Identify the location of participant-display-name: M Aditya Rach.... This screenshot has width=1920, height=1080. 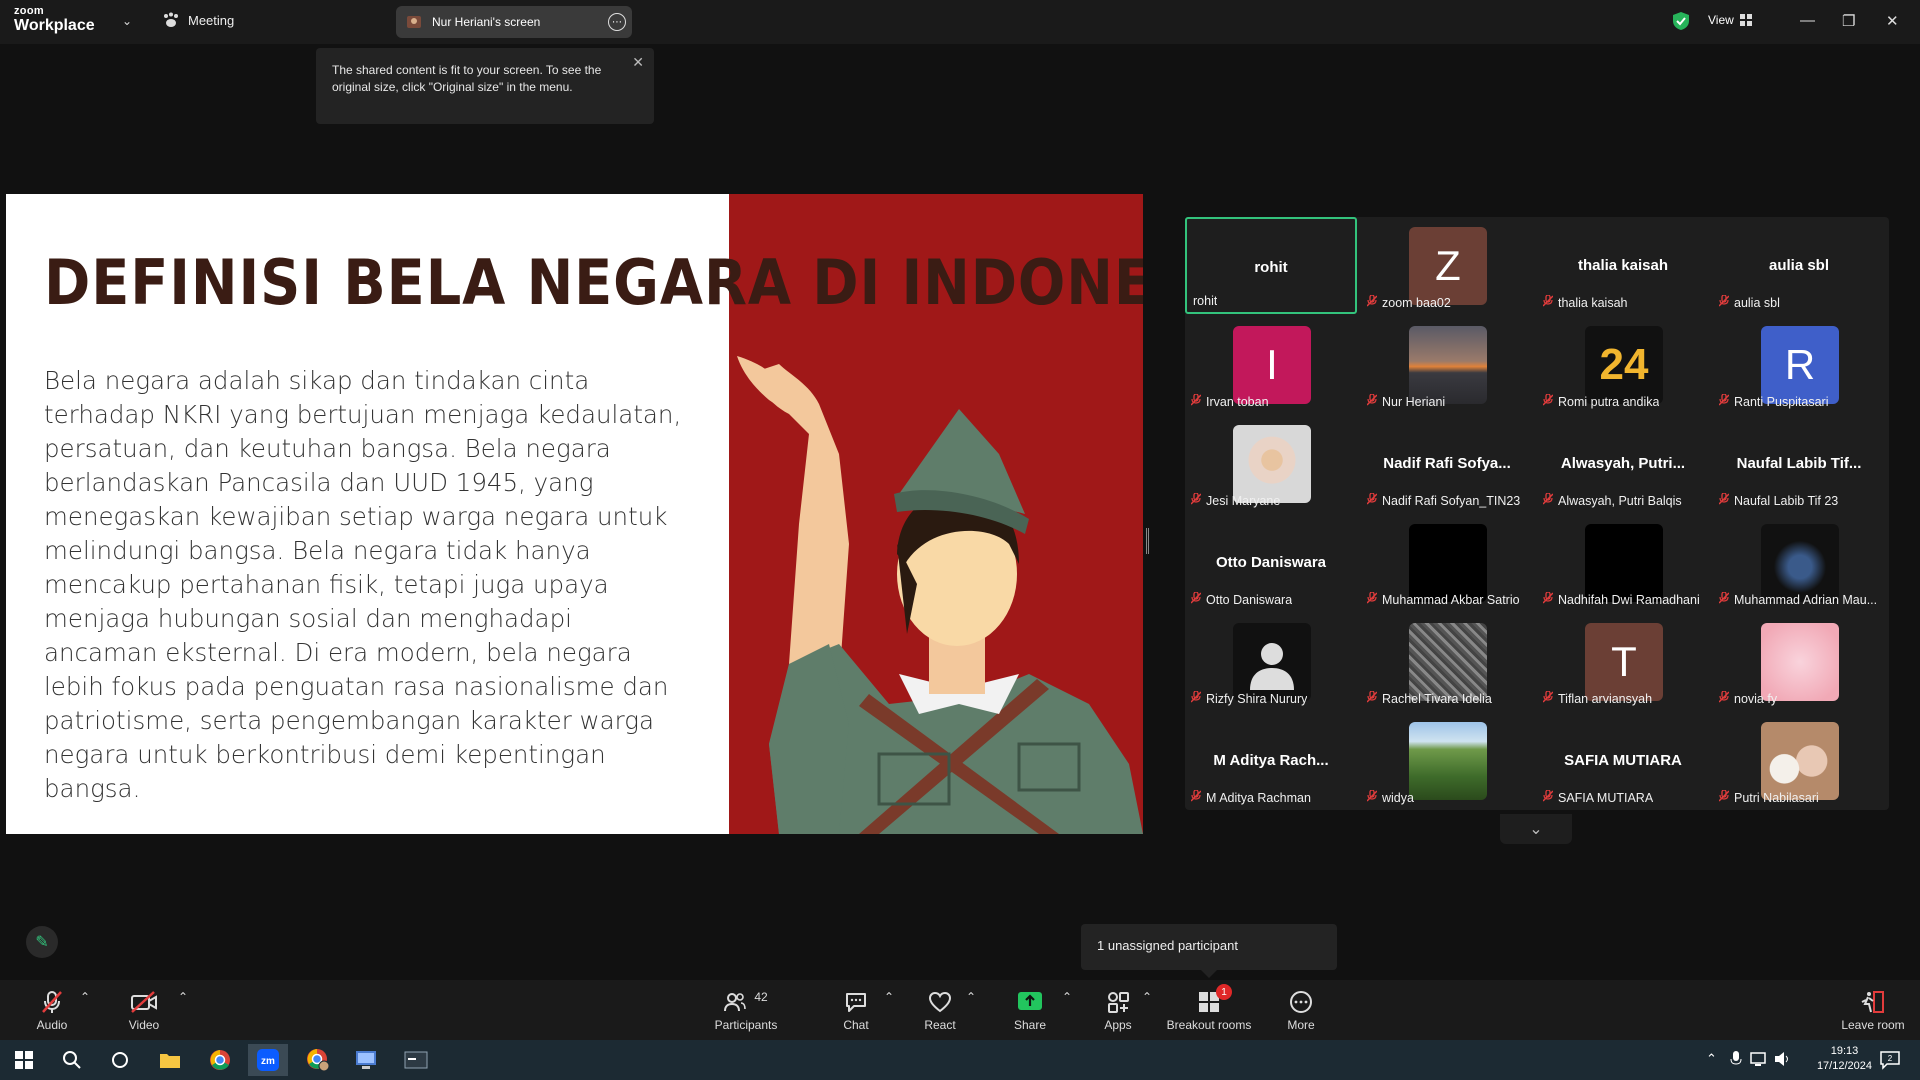
(1271, 760).